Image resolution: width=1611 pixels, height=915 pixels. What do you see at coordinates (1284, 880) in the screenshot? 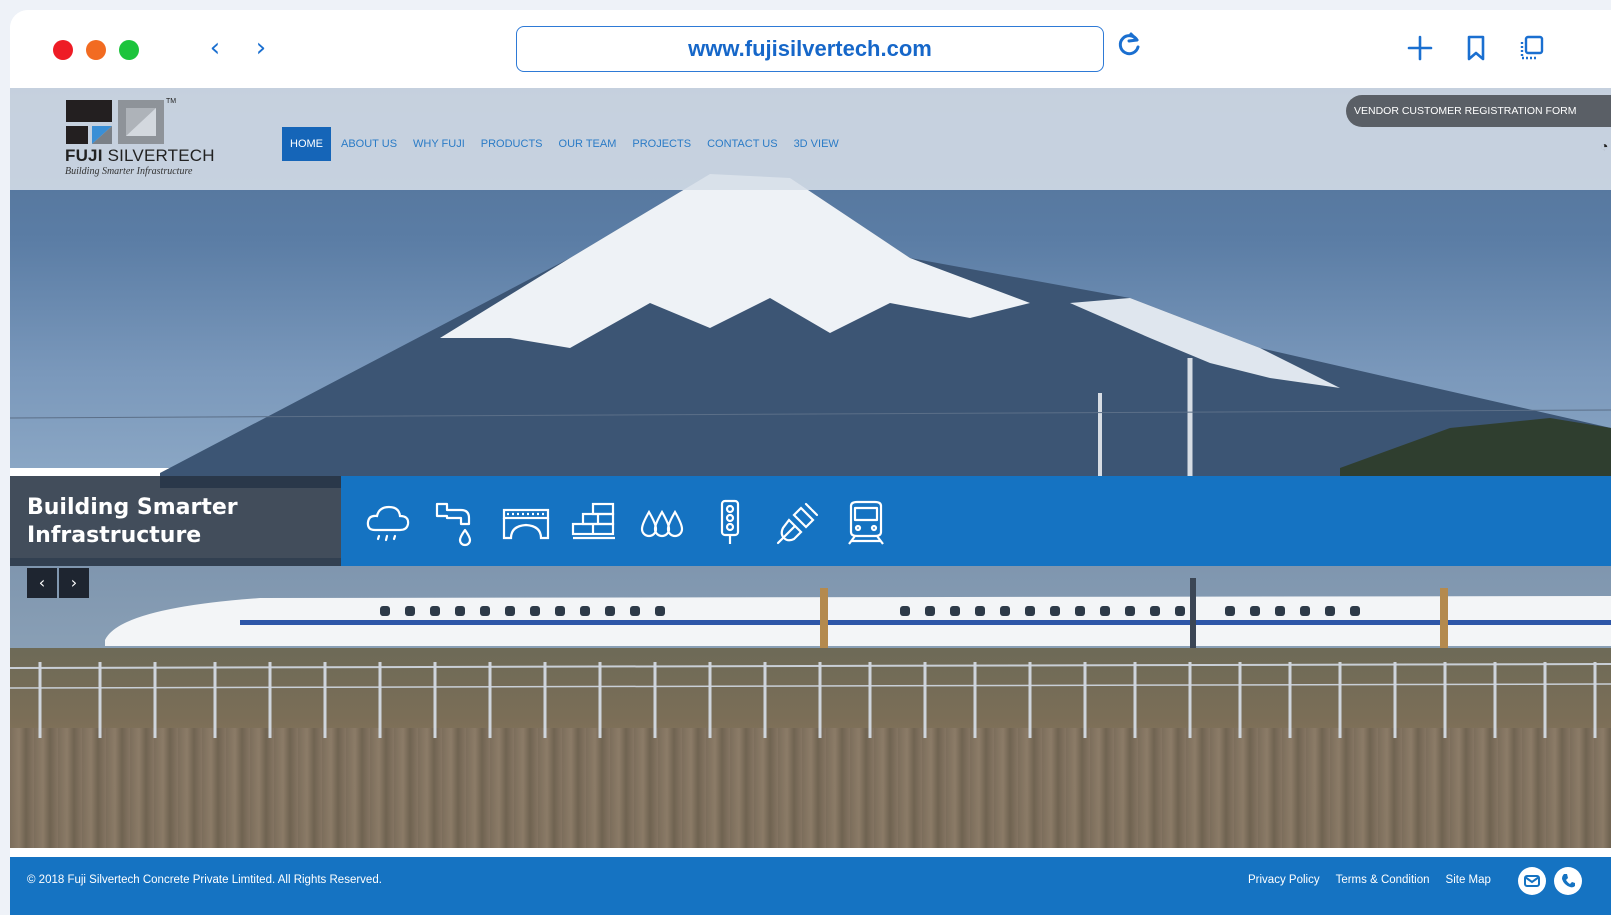
I see `privacy-policy-link: Privacy Policy` at bounding box center [1284, 880].